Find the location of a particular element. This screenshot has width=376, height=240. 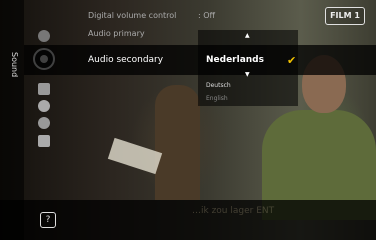

setting-digital-volume: Digital volume control is located at coordinates (132, 15).